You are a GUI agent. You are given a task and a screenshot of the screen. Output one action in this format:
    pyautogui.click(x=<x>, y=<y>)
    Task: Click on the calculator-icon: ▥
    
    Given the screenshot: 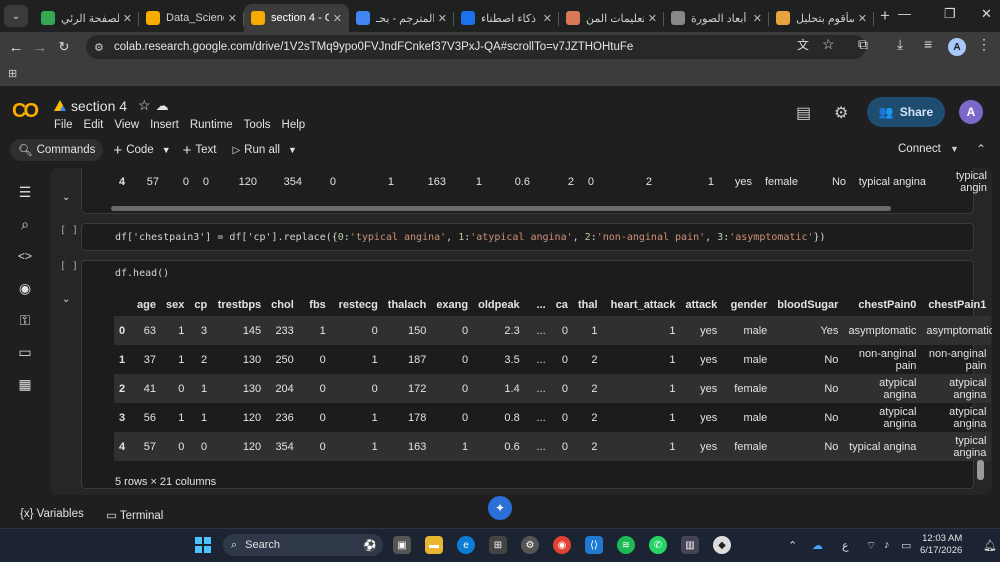 What is the action you would take?
    pyautogui.click(x=690, y=545)
    